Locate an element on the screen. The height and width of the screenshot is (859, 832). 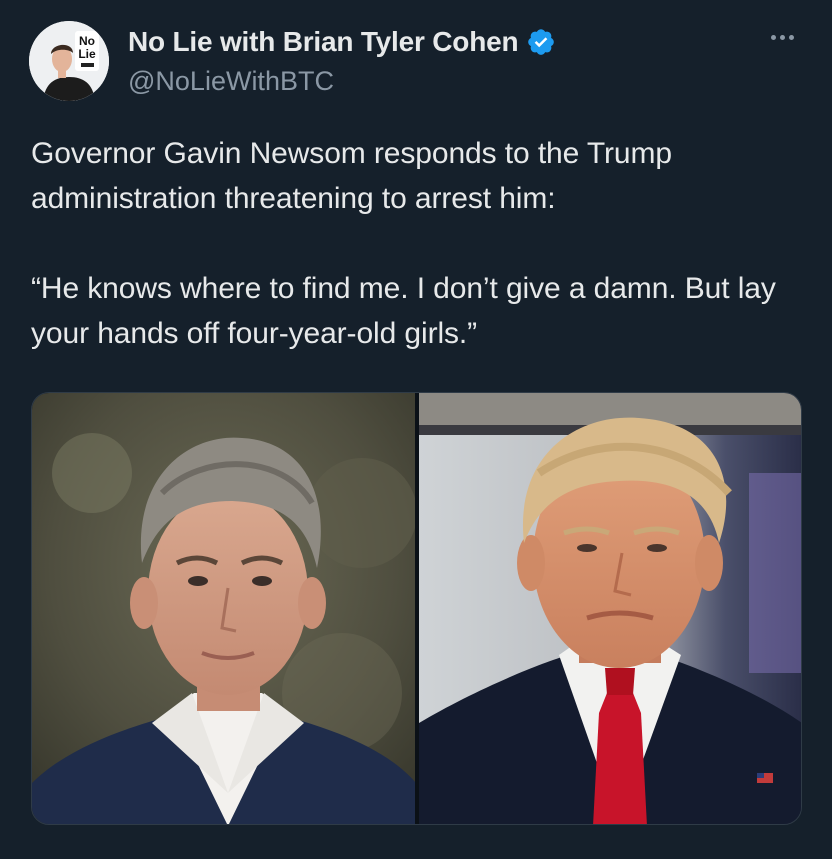
avatar: No Lie is located at coordinates (69, 61).